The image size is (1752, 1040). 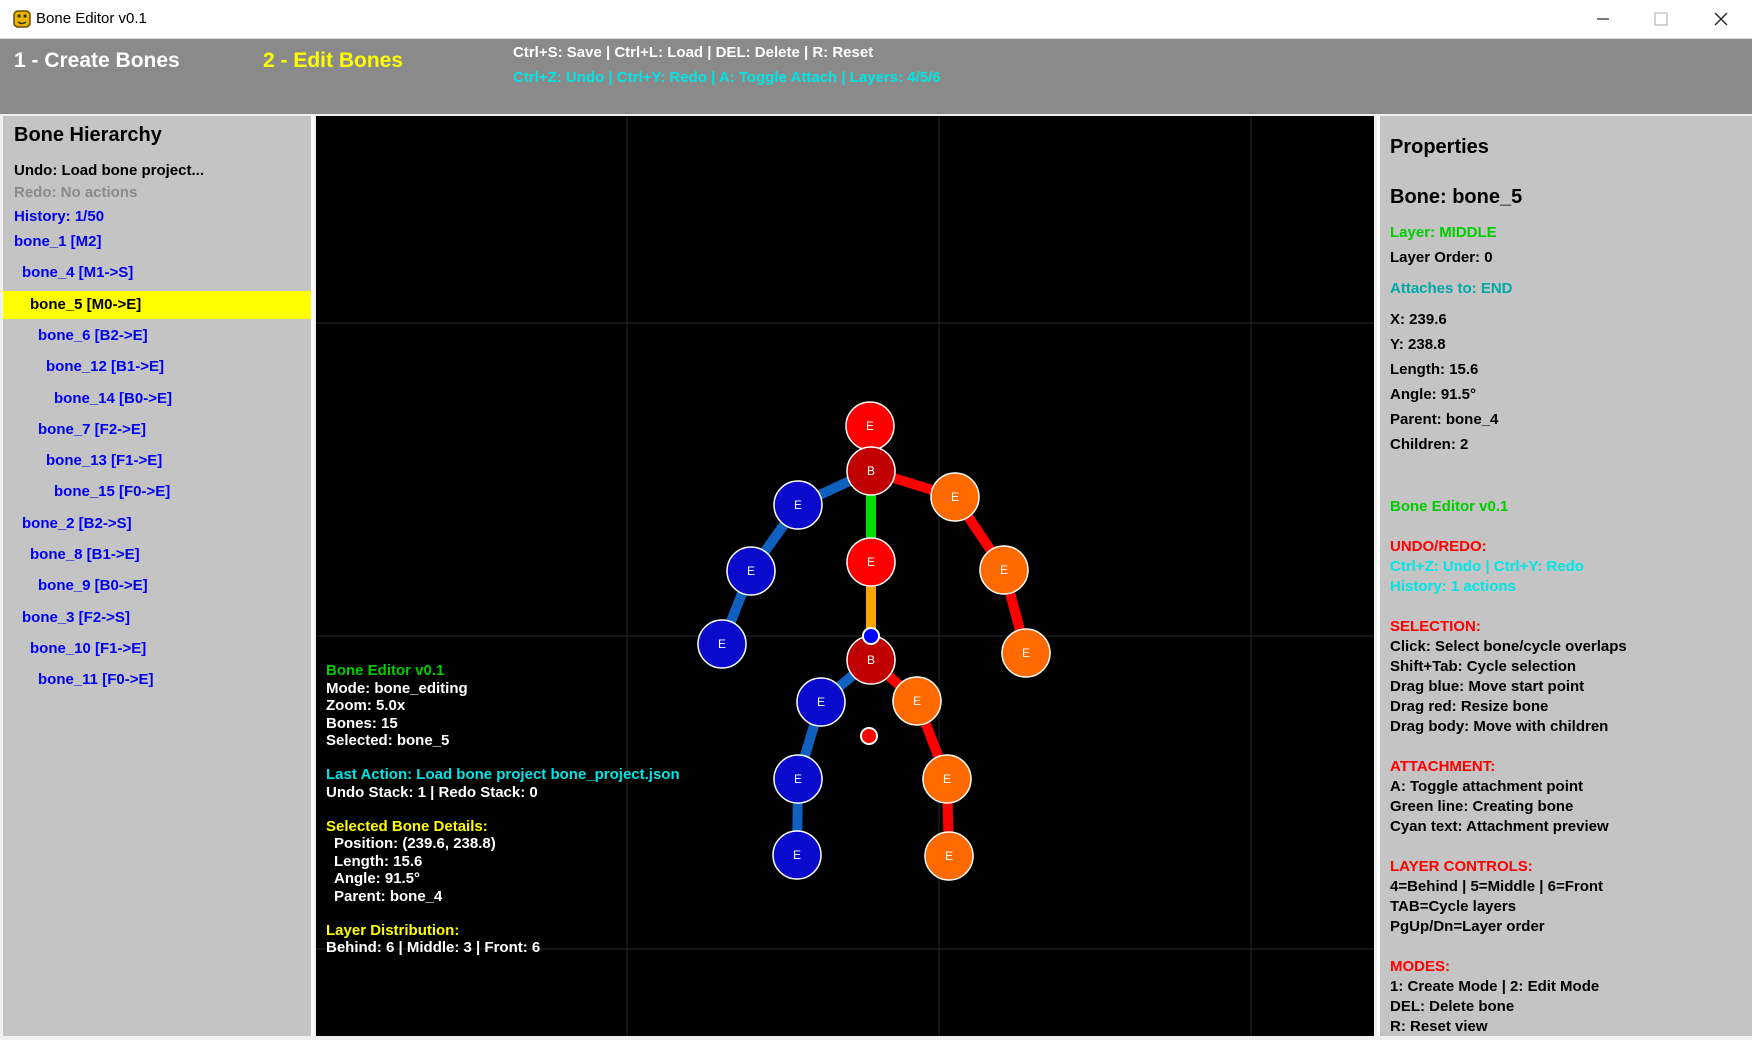 I want to click on overlay-length: Length: 15.6, so click(x=378, y=861).